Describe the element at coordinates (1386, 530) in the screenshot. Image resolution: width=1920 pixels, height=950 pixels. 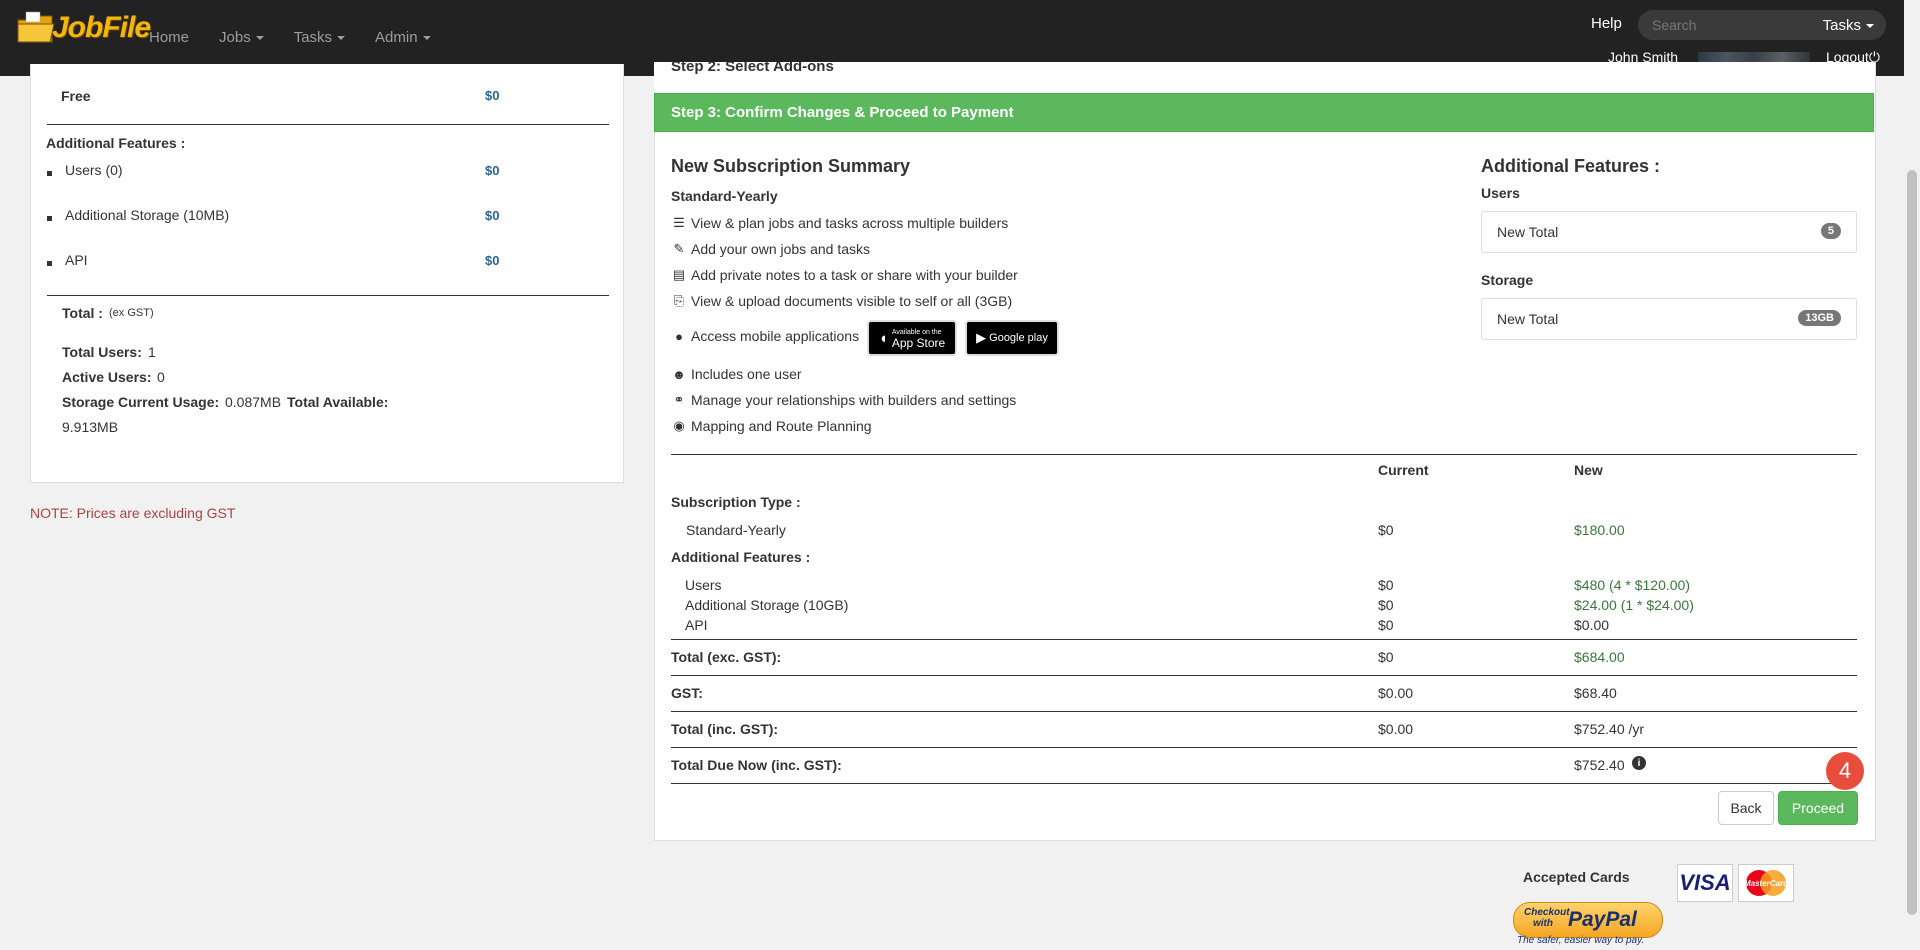
I see `sub-type-current: $0` at that location.